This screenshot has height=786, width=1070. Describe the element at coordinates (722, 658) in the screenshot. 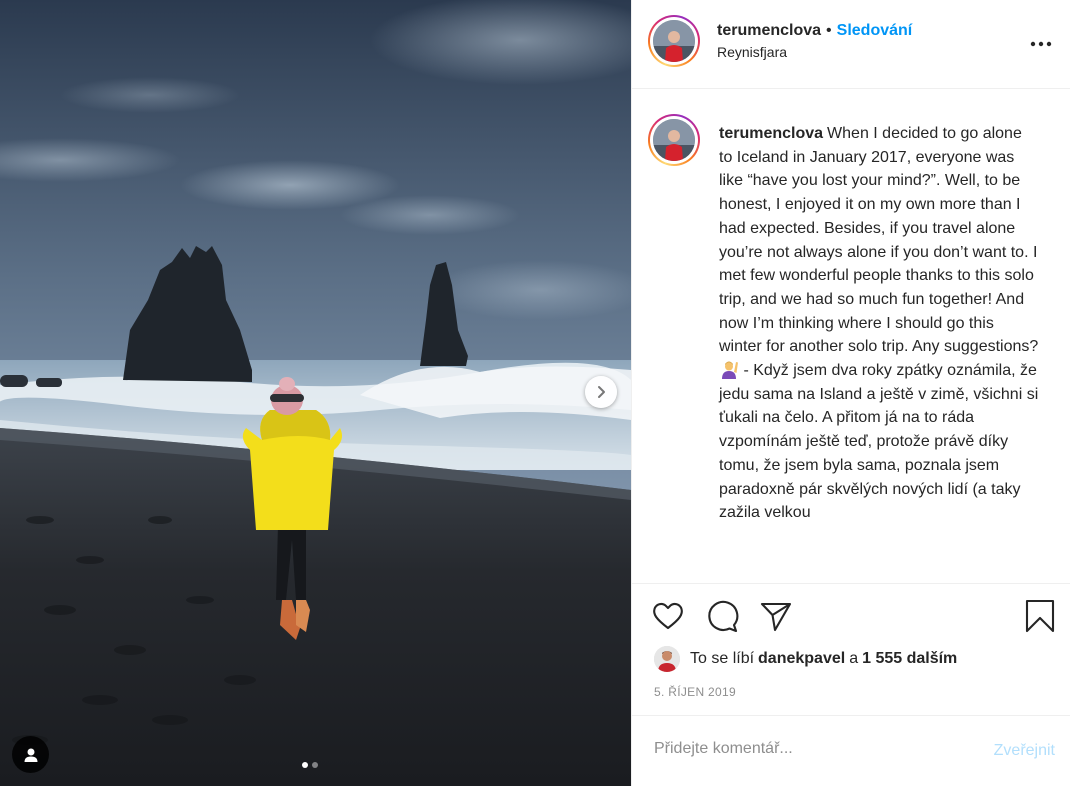

I see `likes-prefix: To se líbí` at that location.